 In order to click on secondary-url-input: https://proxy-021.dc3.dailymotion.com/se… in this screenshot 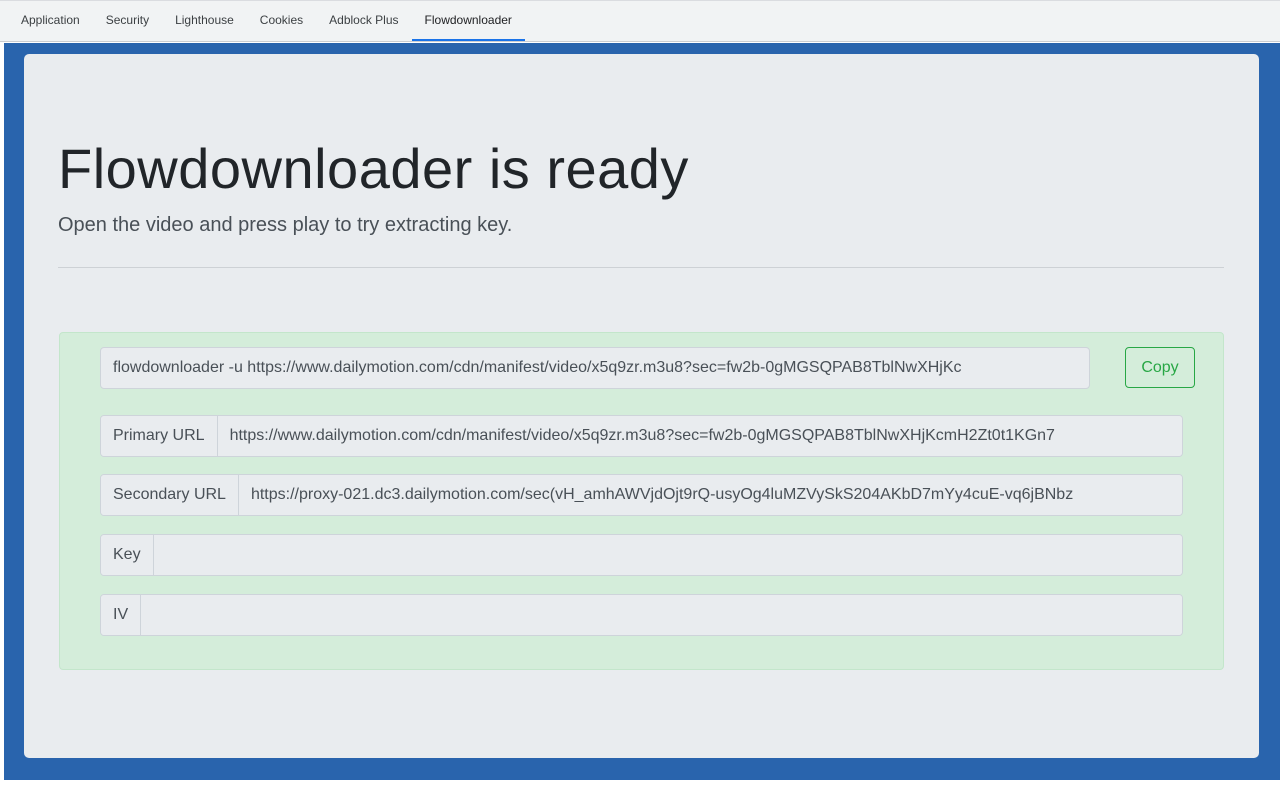, I will do `click(710, 495)`.